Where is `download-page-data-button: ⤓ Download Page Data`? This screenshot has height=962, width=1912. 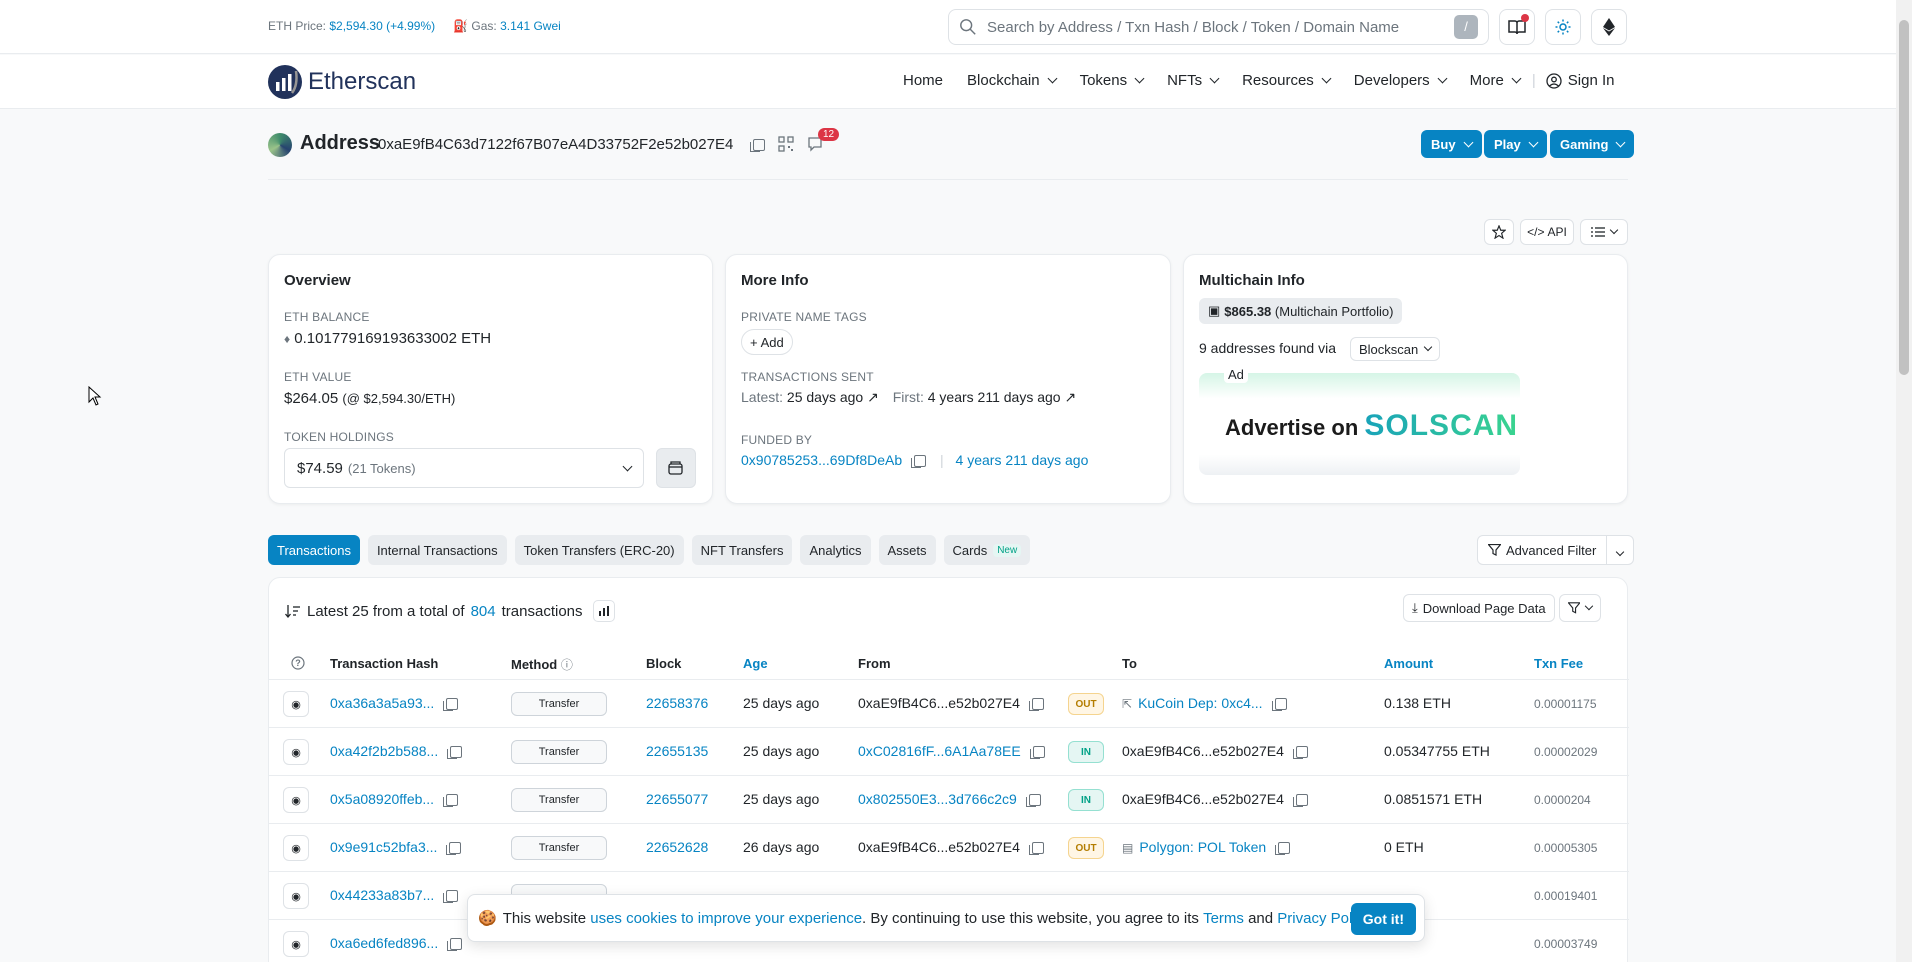
download-page-data-button: ⤓ Download Page Data is located at coordinates (1479, 608).